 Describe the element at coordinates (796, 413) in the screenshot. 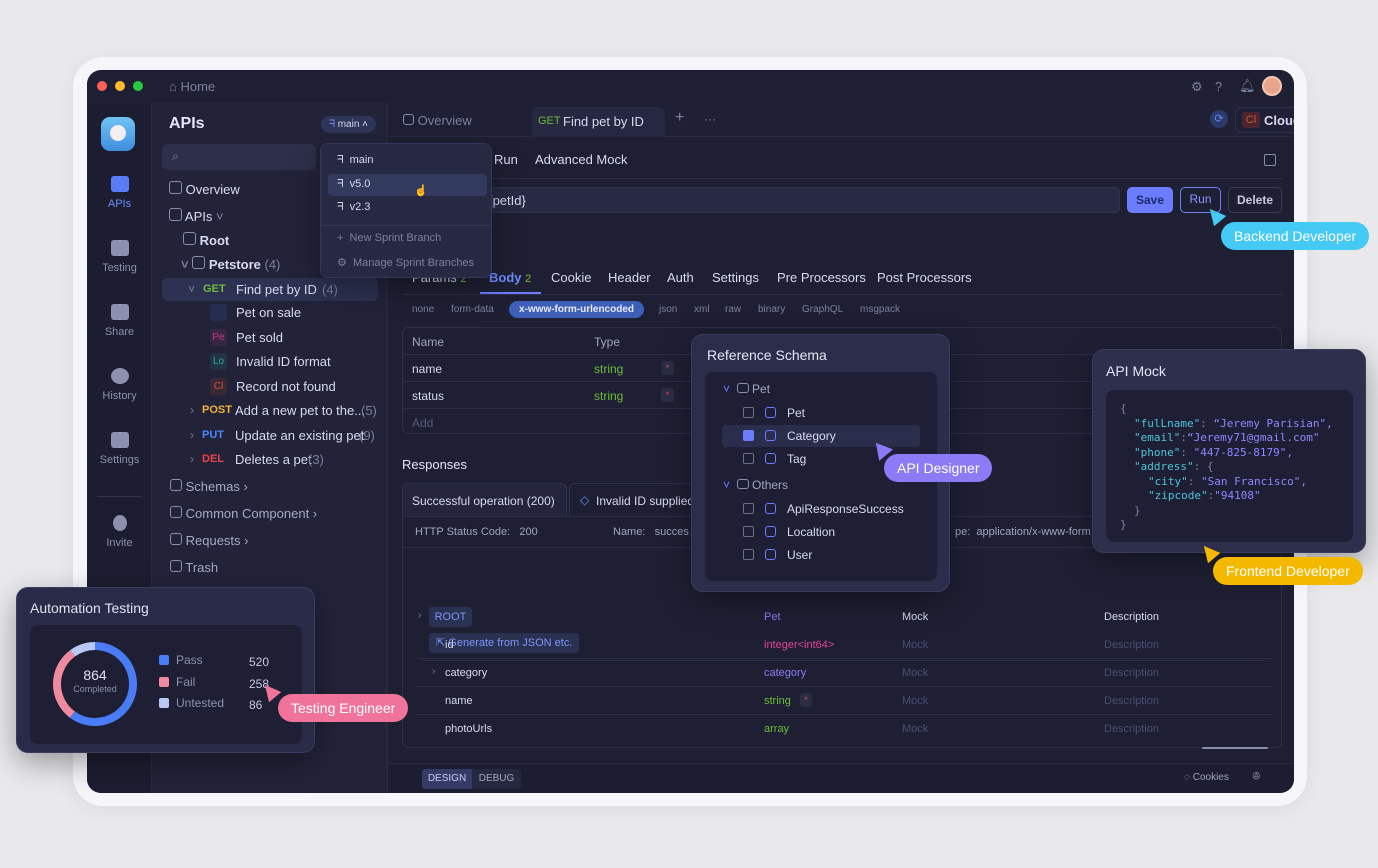

I see `schema-item: Pet` at that location.